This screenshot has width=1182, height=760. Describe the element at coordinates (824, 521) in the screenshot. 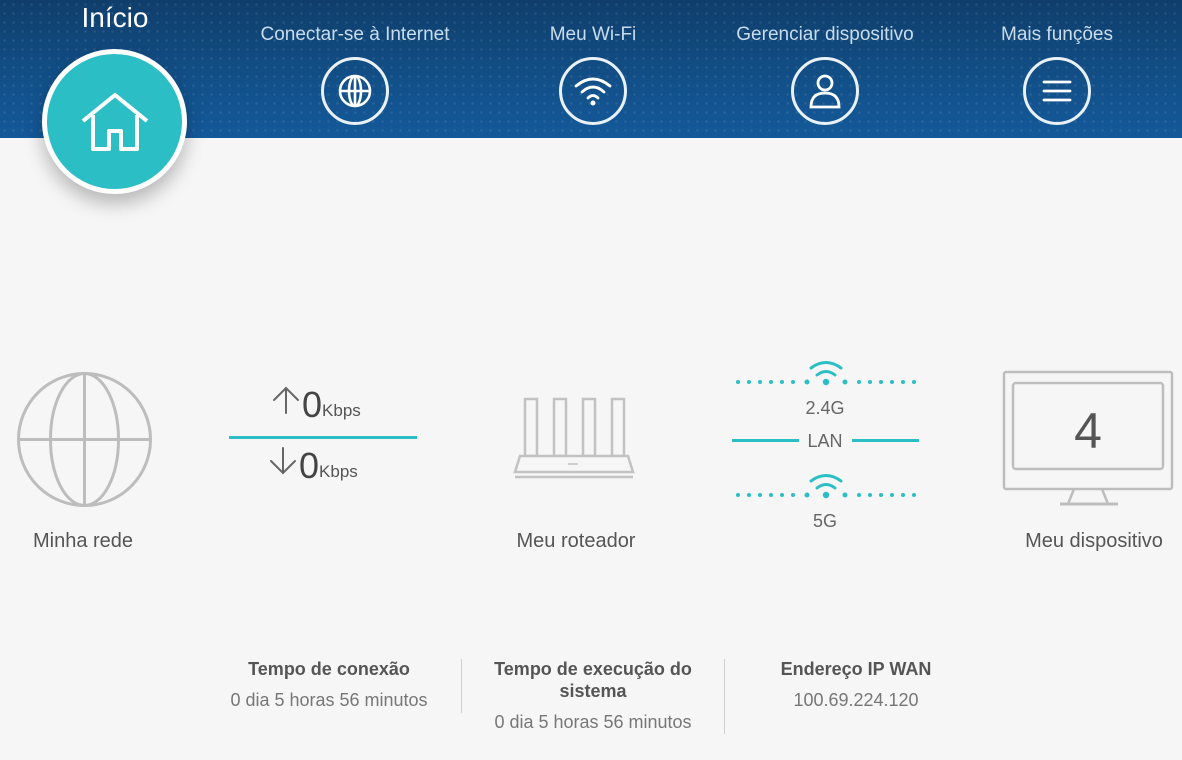

I see `band-5g-label: 5G` at that location.